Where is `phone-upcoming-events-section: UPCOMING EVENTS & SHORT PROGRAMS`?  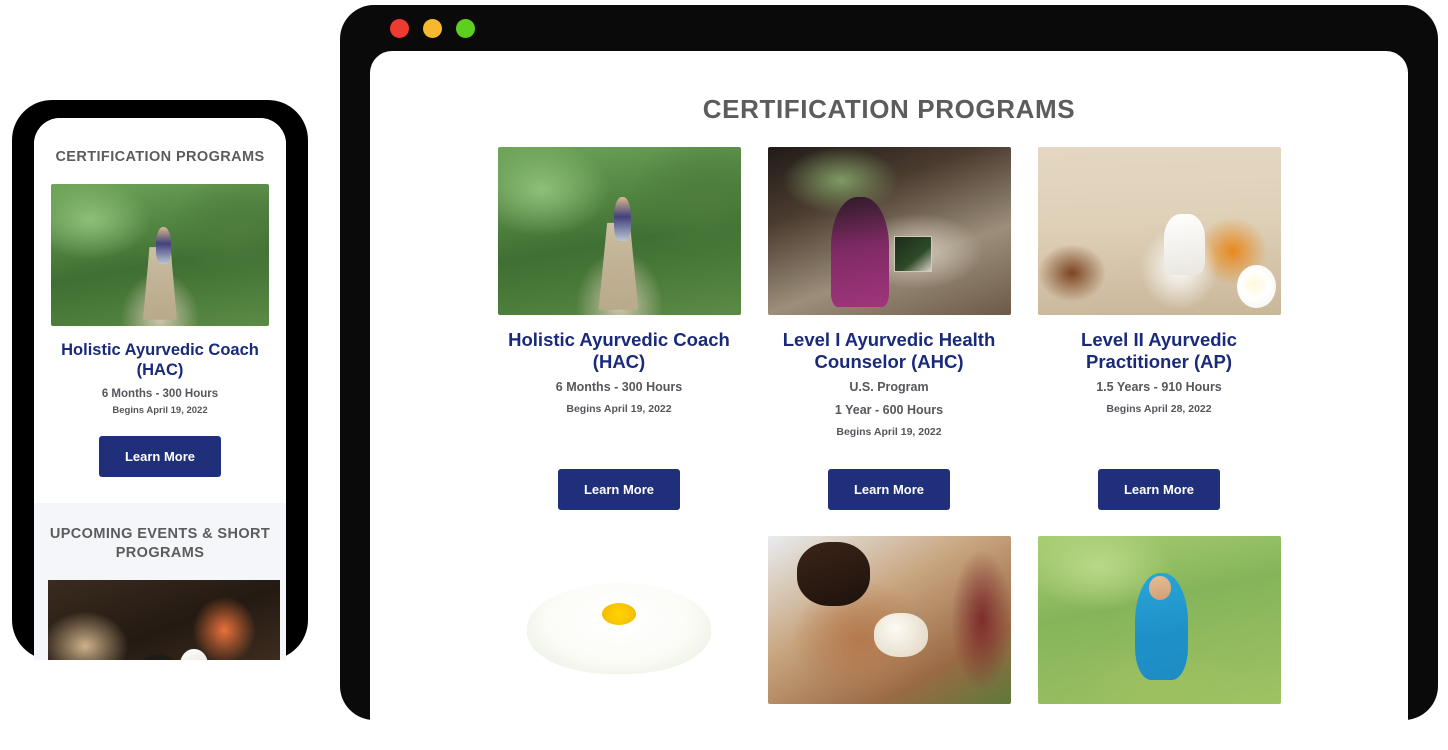
phone-upcoming-events-section: UPCOMING EVENTS & SHORT PROGRAMS is located at coordinates (160, 581).